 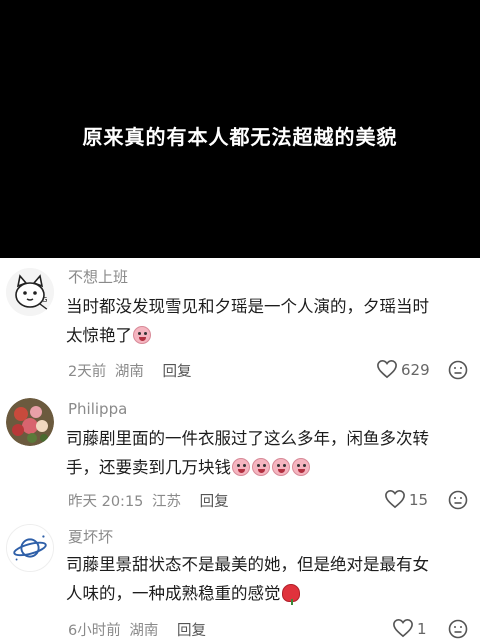 I want to click on like-button: 629, so click(x=403, y=369).